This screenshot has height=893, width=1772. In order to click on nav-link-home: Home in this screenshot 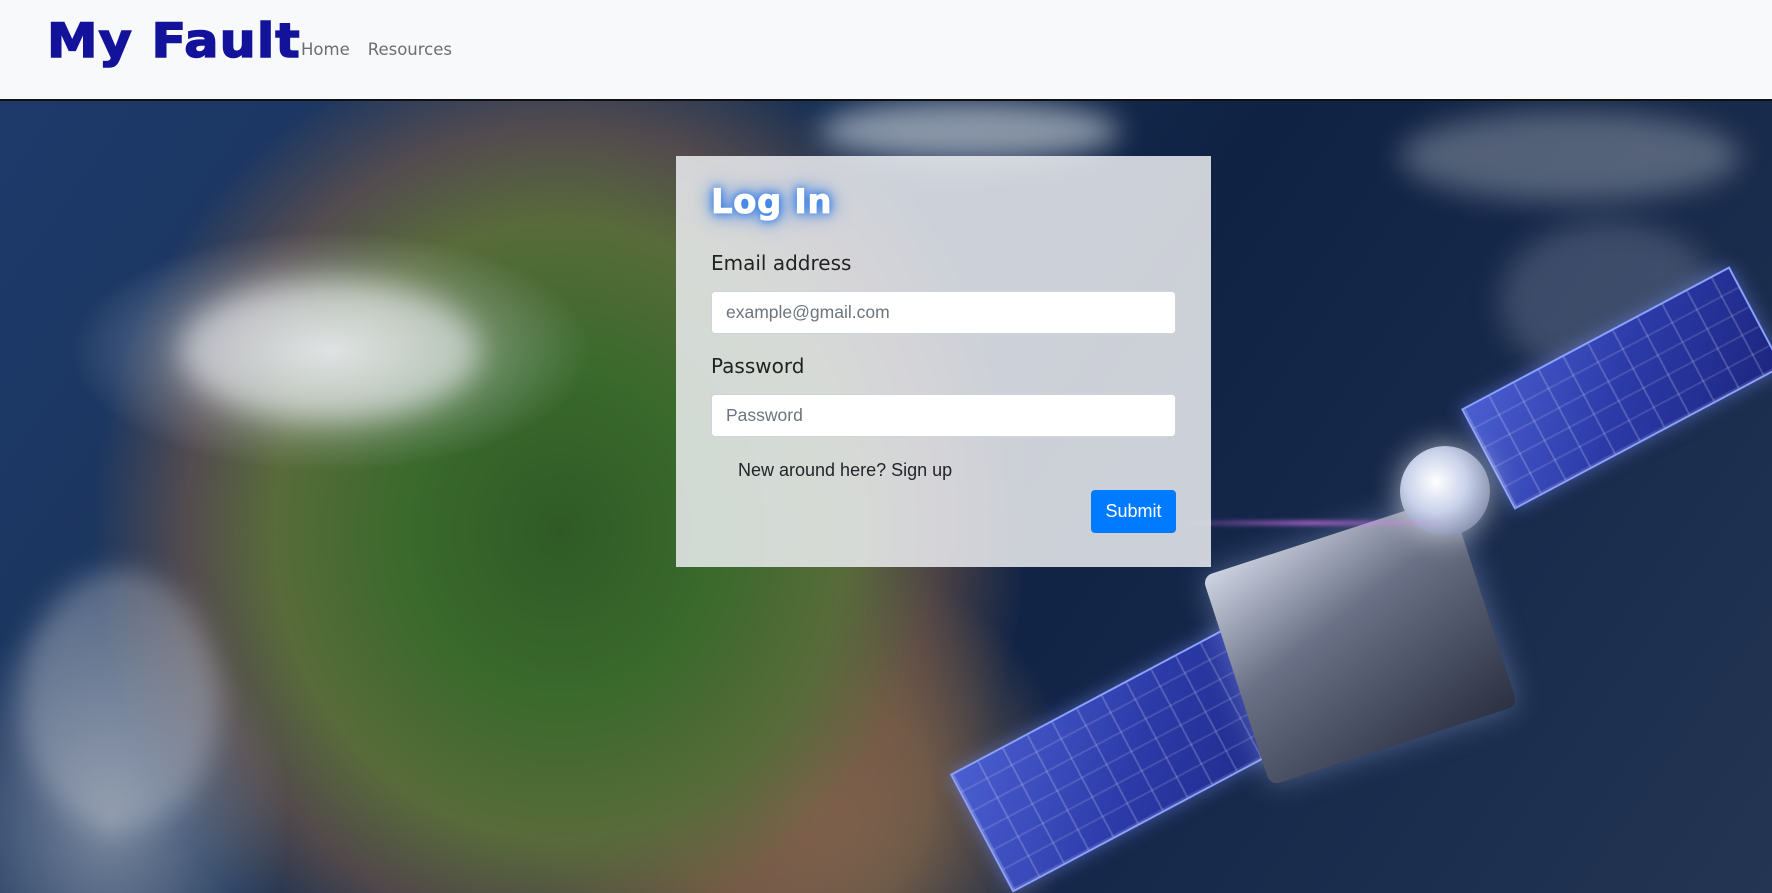, I will do `click(325, 49)`.